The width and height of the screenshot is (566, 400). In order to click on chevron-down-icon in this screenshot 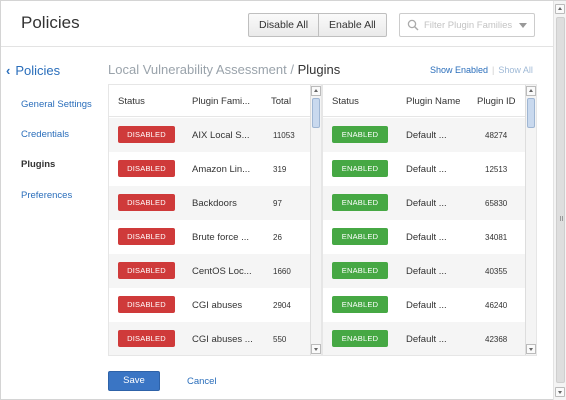, I will do `click(523, 25)`.